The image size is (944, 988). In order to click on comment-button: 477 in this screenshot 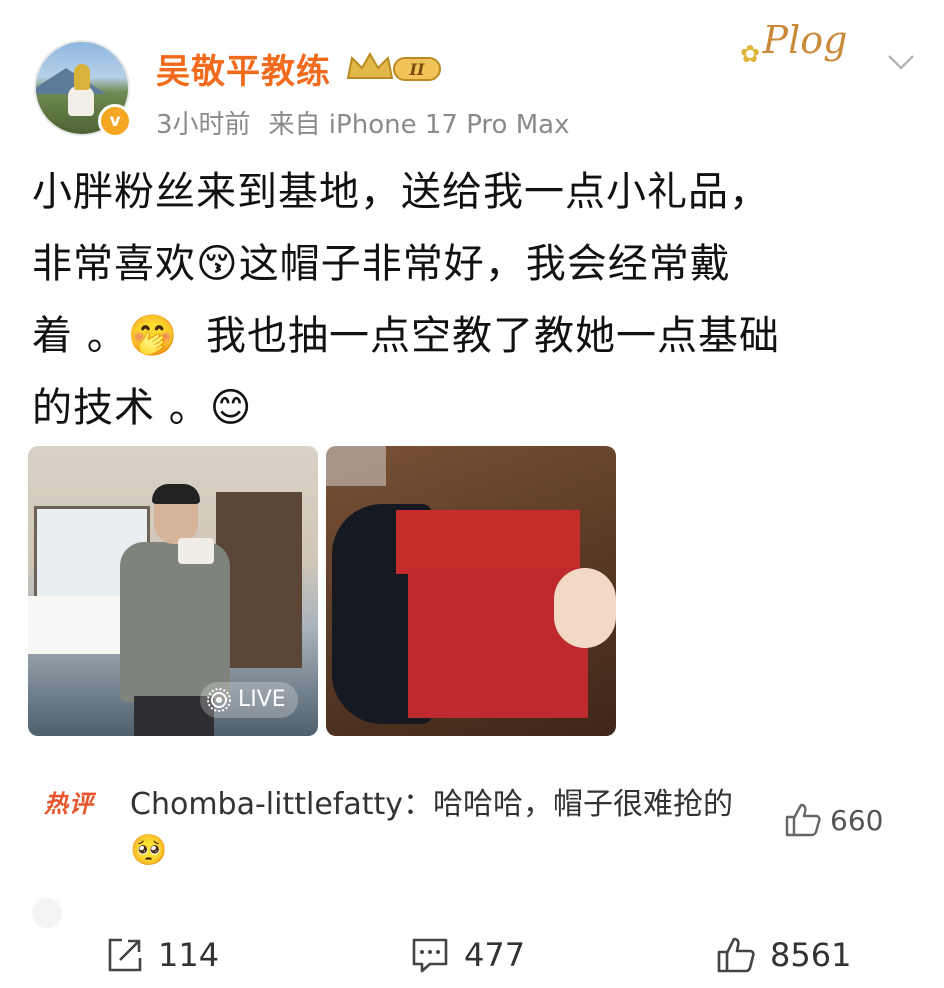, I will do `click(467, 955)`.